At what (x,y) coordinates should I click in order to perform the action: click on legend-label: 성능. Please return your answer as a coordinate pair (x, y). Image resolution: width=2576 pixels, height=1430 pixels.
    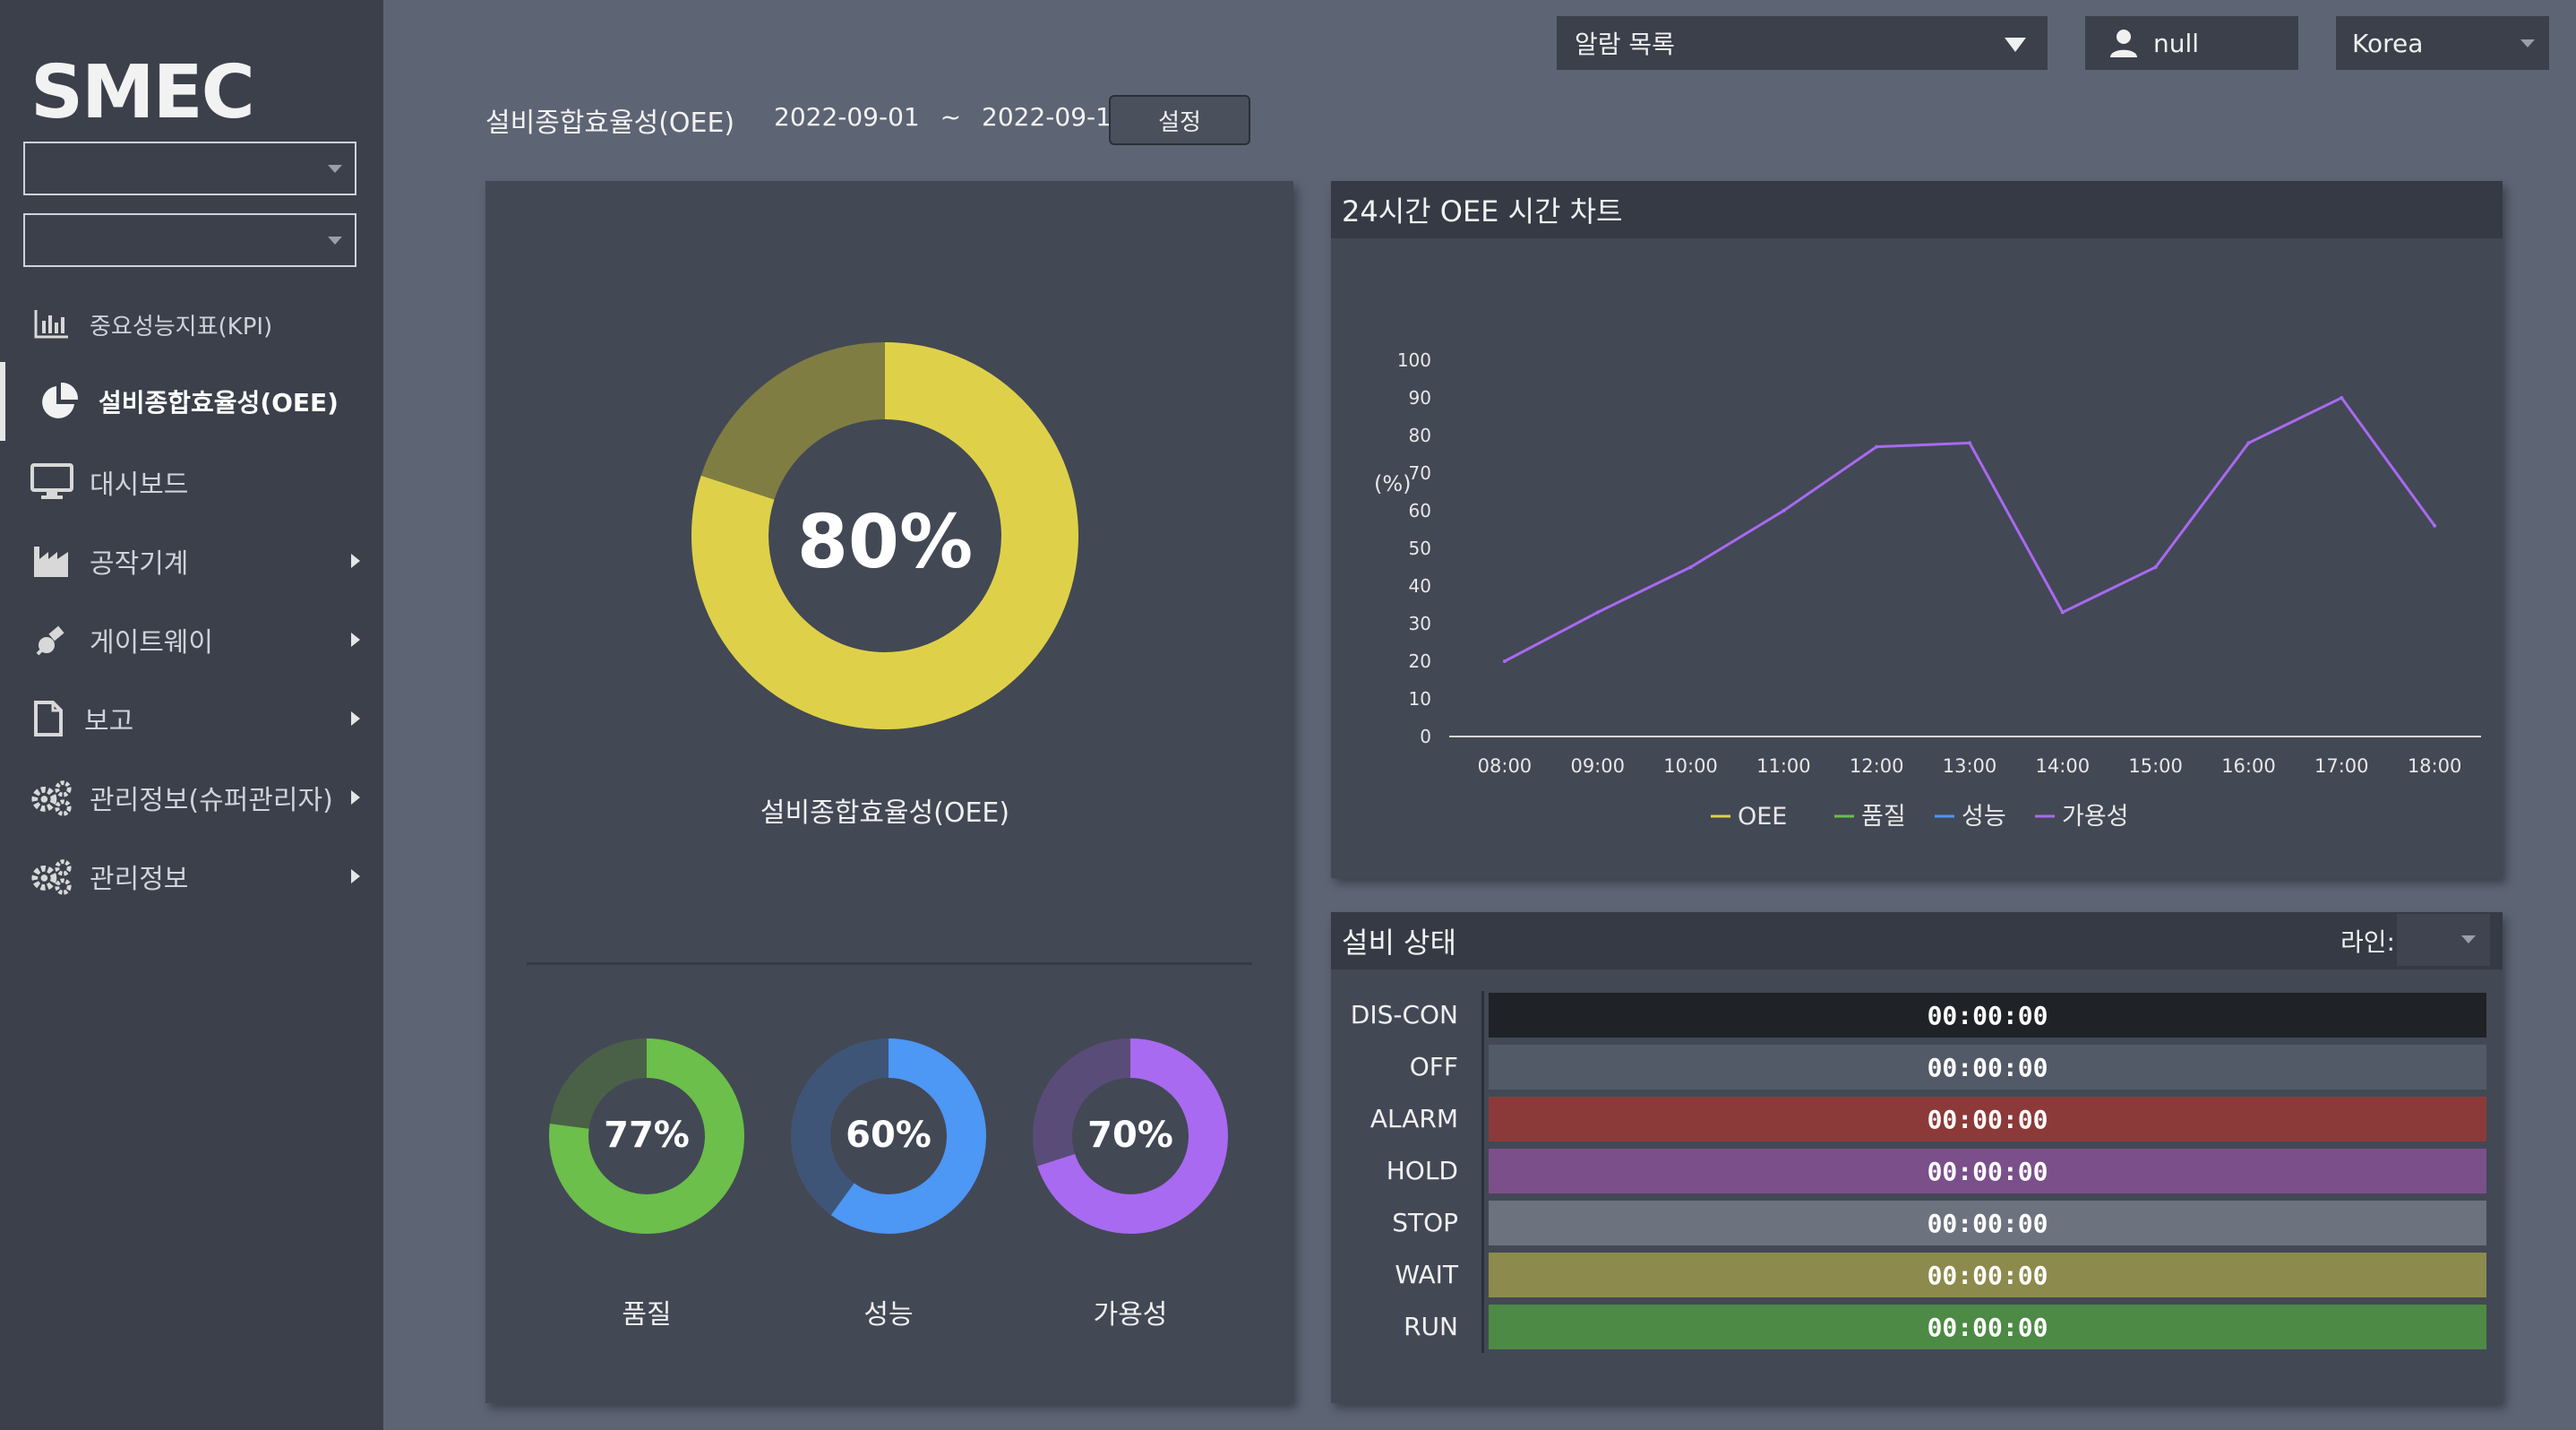
    Looking at the image, I should click on (1984, 817).